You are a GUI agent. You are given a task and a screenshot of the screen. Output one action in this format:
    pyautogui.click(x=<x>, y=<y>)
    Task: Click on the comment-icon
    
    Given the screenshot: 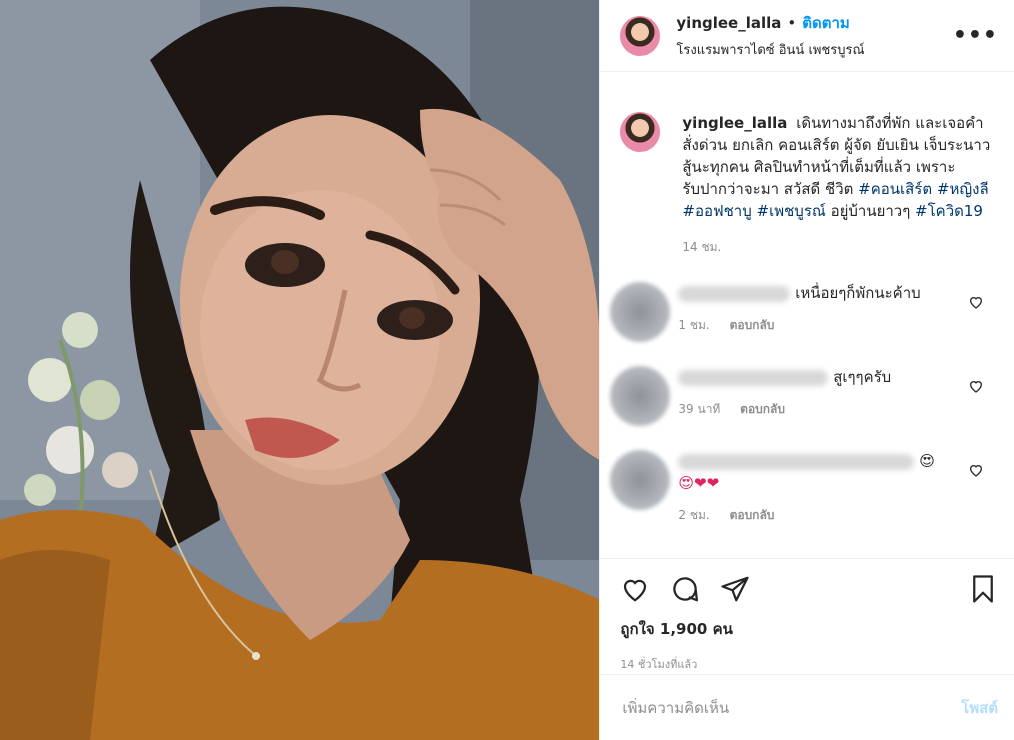 What is the action you would take?
    pyautogui.click(x=685, y=589)
    